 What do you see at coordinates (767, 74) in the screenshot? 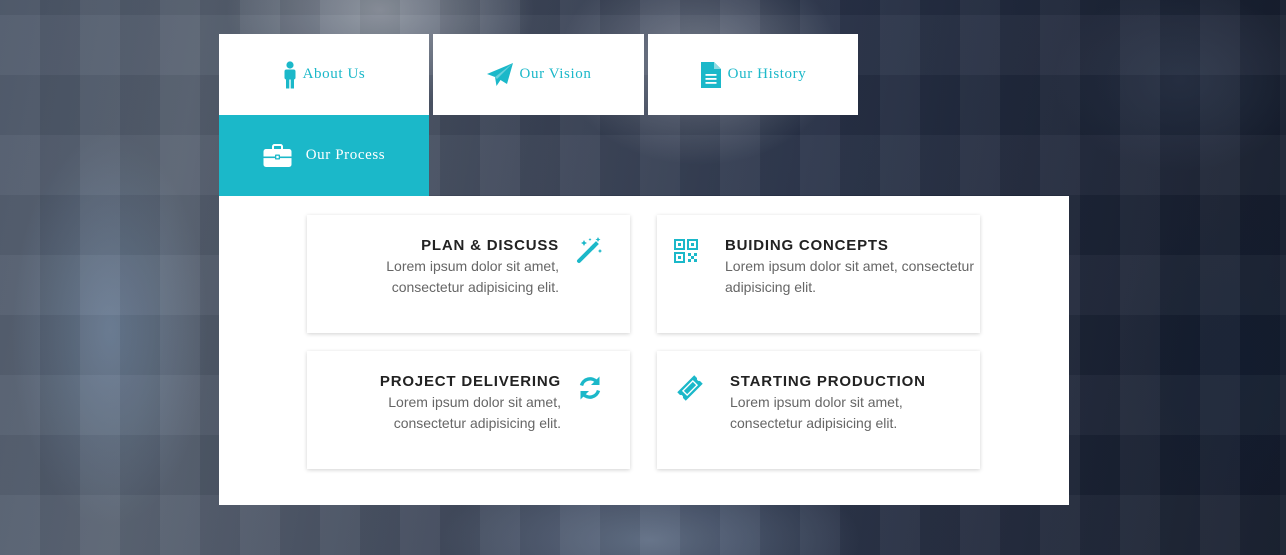
I see `tab-our-history-label: Our History` at bounding box center [767, 74].